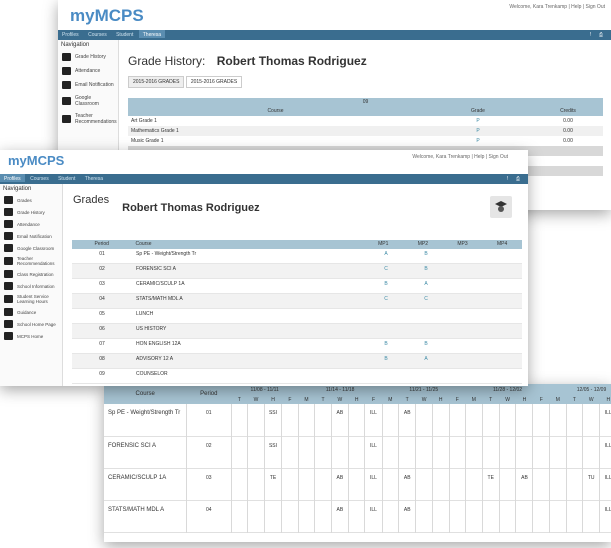  I want to click on cell-course: FORENSIC SCI A, so click(145, 452).